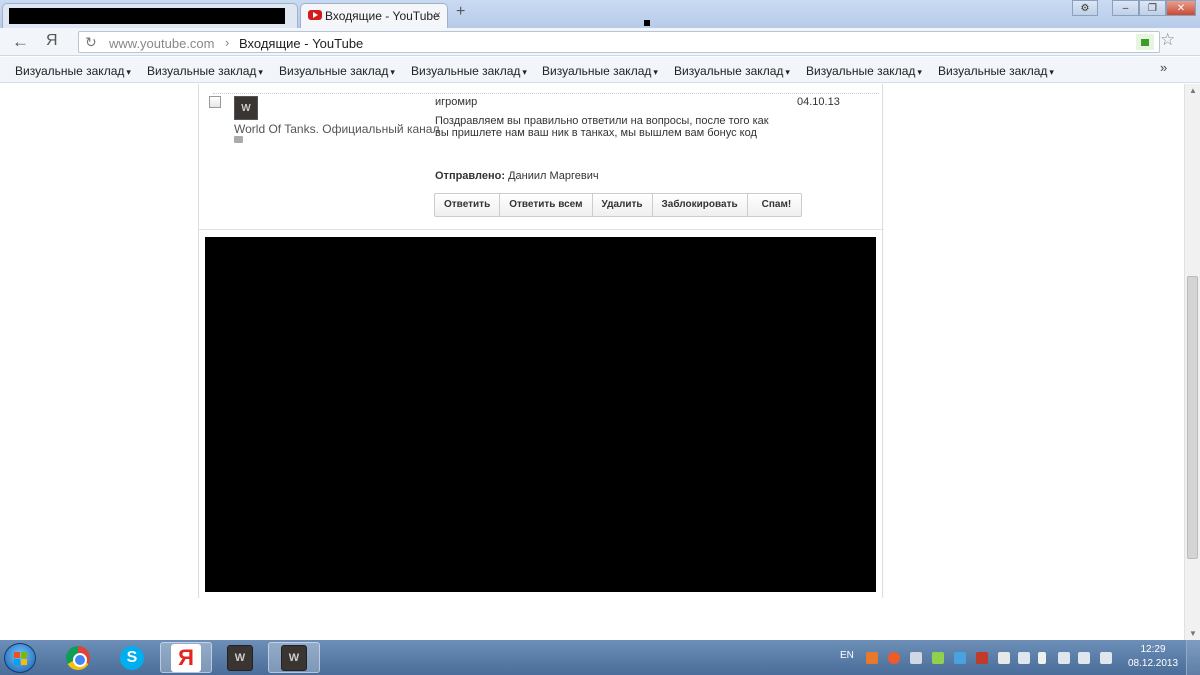  Describe the element at coordinates (238, 139) in the screenshot. I see `verified-icon` at that location.